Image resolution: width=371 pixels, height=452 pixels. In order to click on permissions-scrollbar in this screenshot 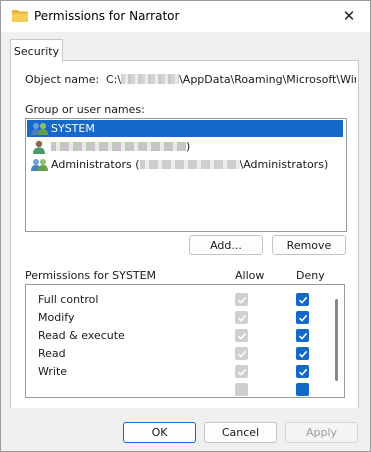, I will do `click(336, 340)`.